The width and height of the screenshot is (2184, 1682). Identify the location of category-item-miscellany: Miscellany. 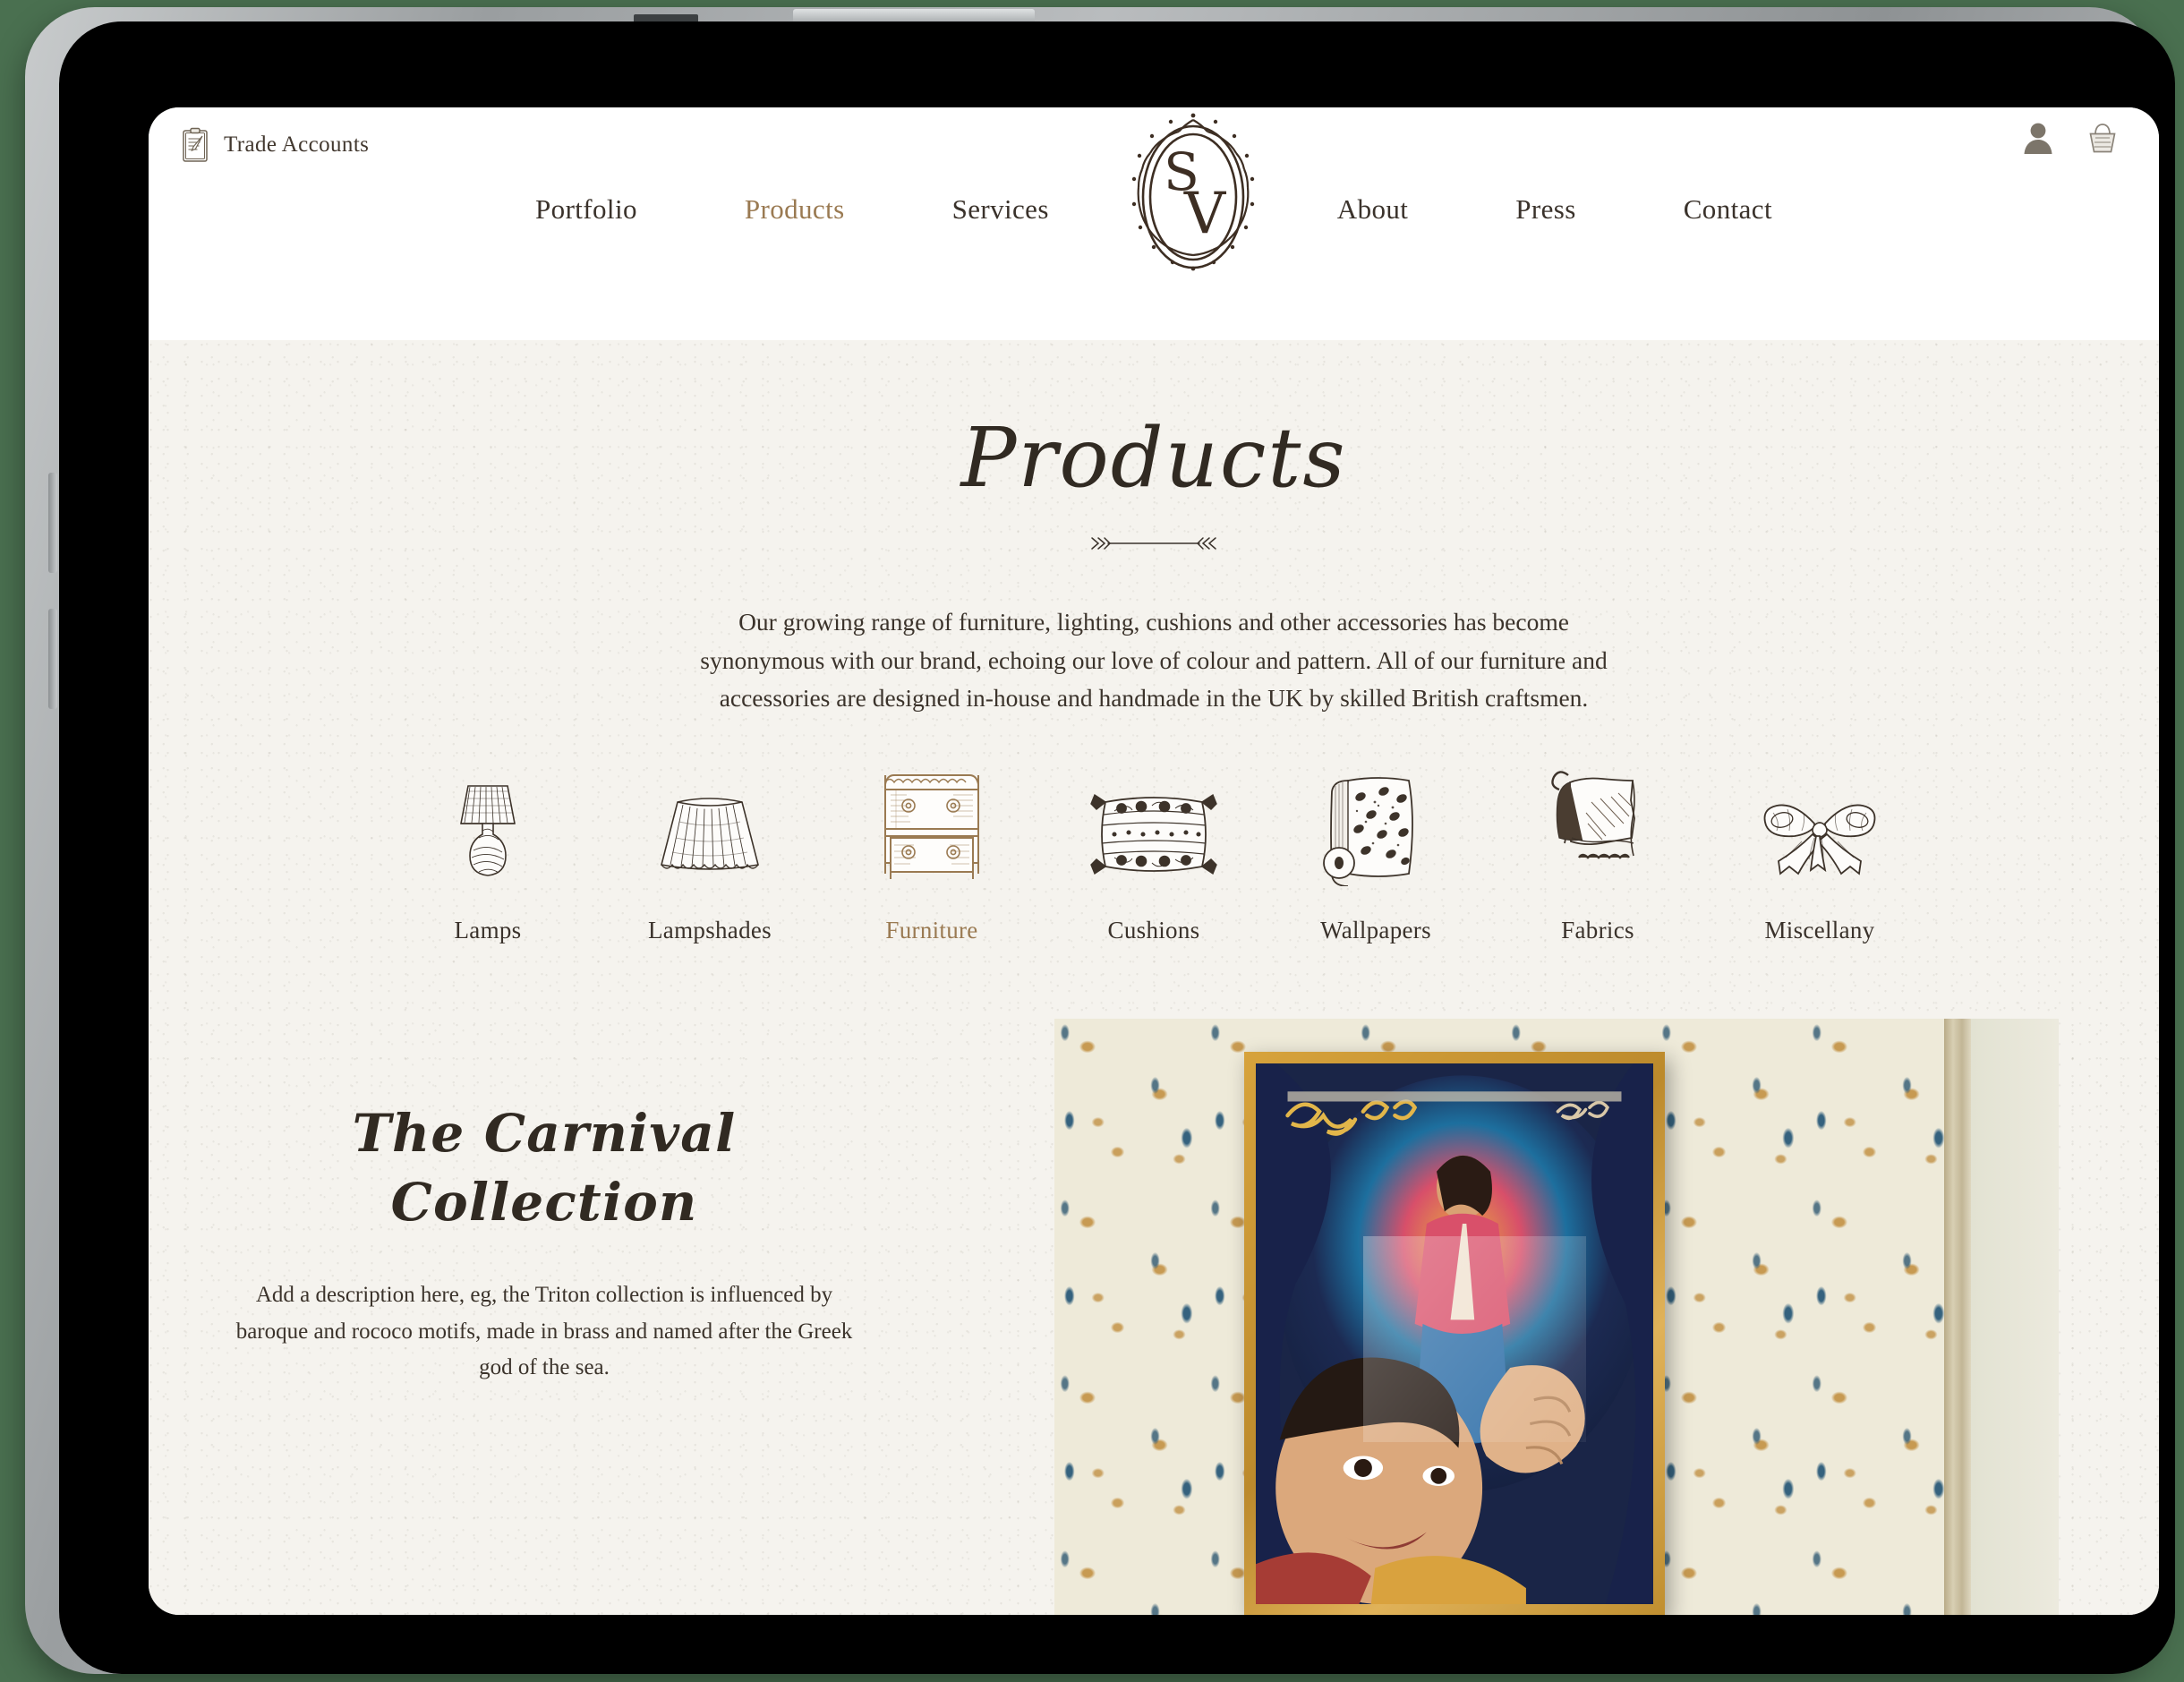
(1820, 852).